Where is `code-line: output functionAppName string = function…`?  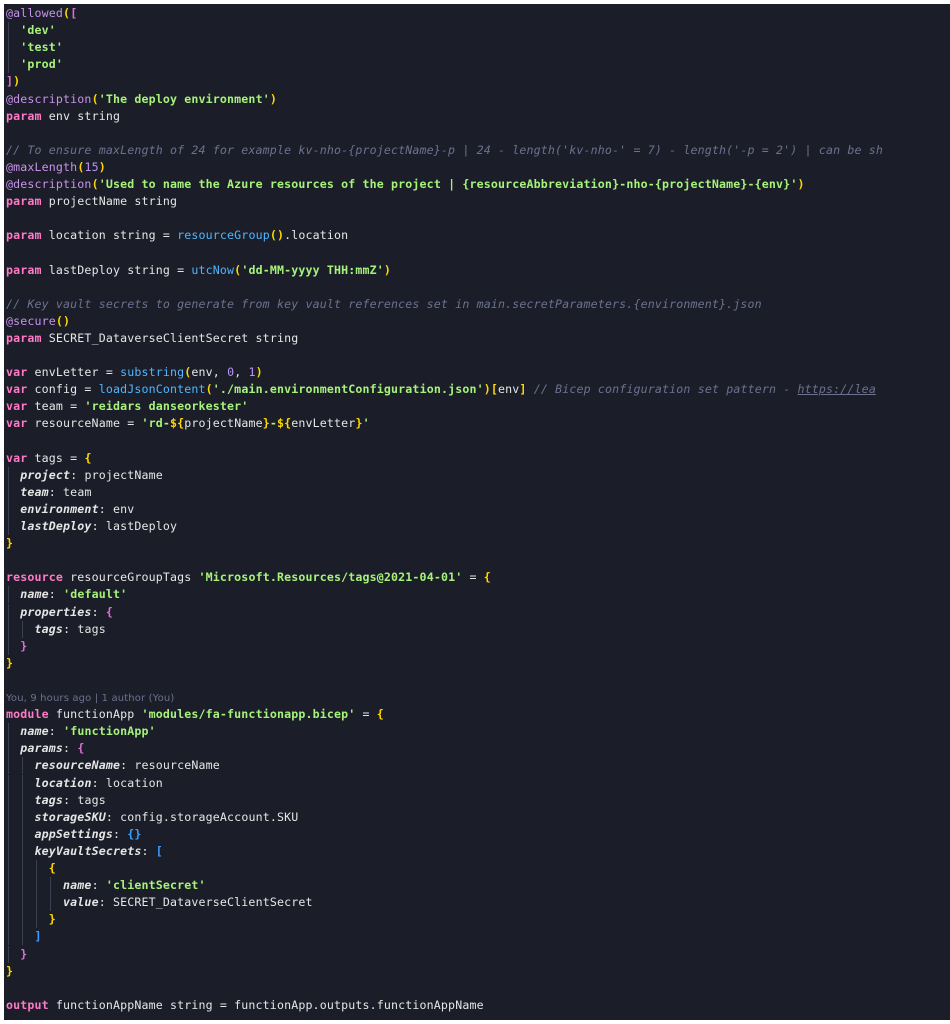
code-line: output functionAppName string = function… is located at coordinates (245, 1005).